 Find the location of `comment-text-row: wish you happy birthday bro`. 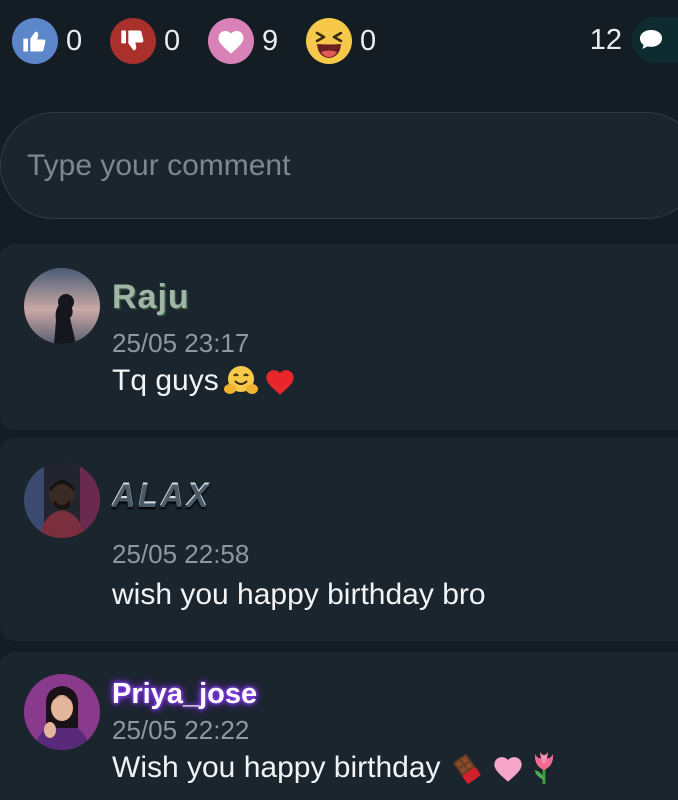

comment-text-row: wish you happy birthday bro is located at coordinates (299, 595).